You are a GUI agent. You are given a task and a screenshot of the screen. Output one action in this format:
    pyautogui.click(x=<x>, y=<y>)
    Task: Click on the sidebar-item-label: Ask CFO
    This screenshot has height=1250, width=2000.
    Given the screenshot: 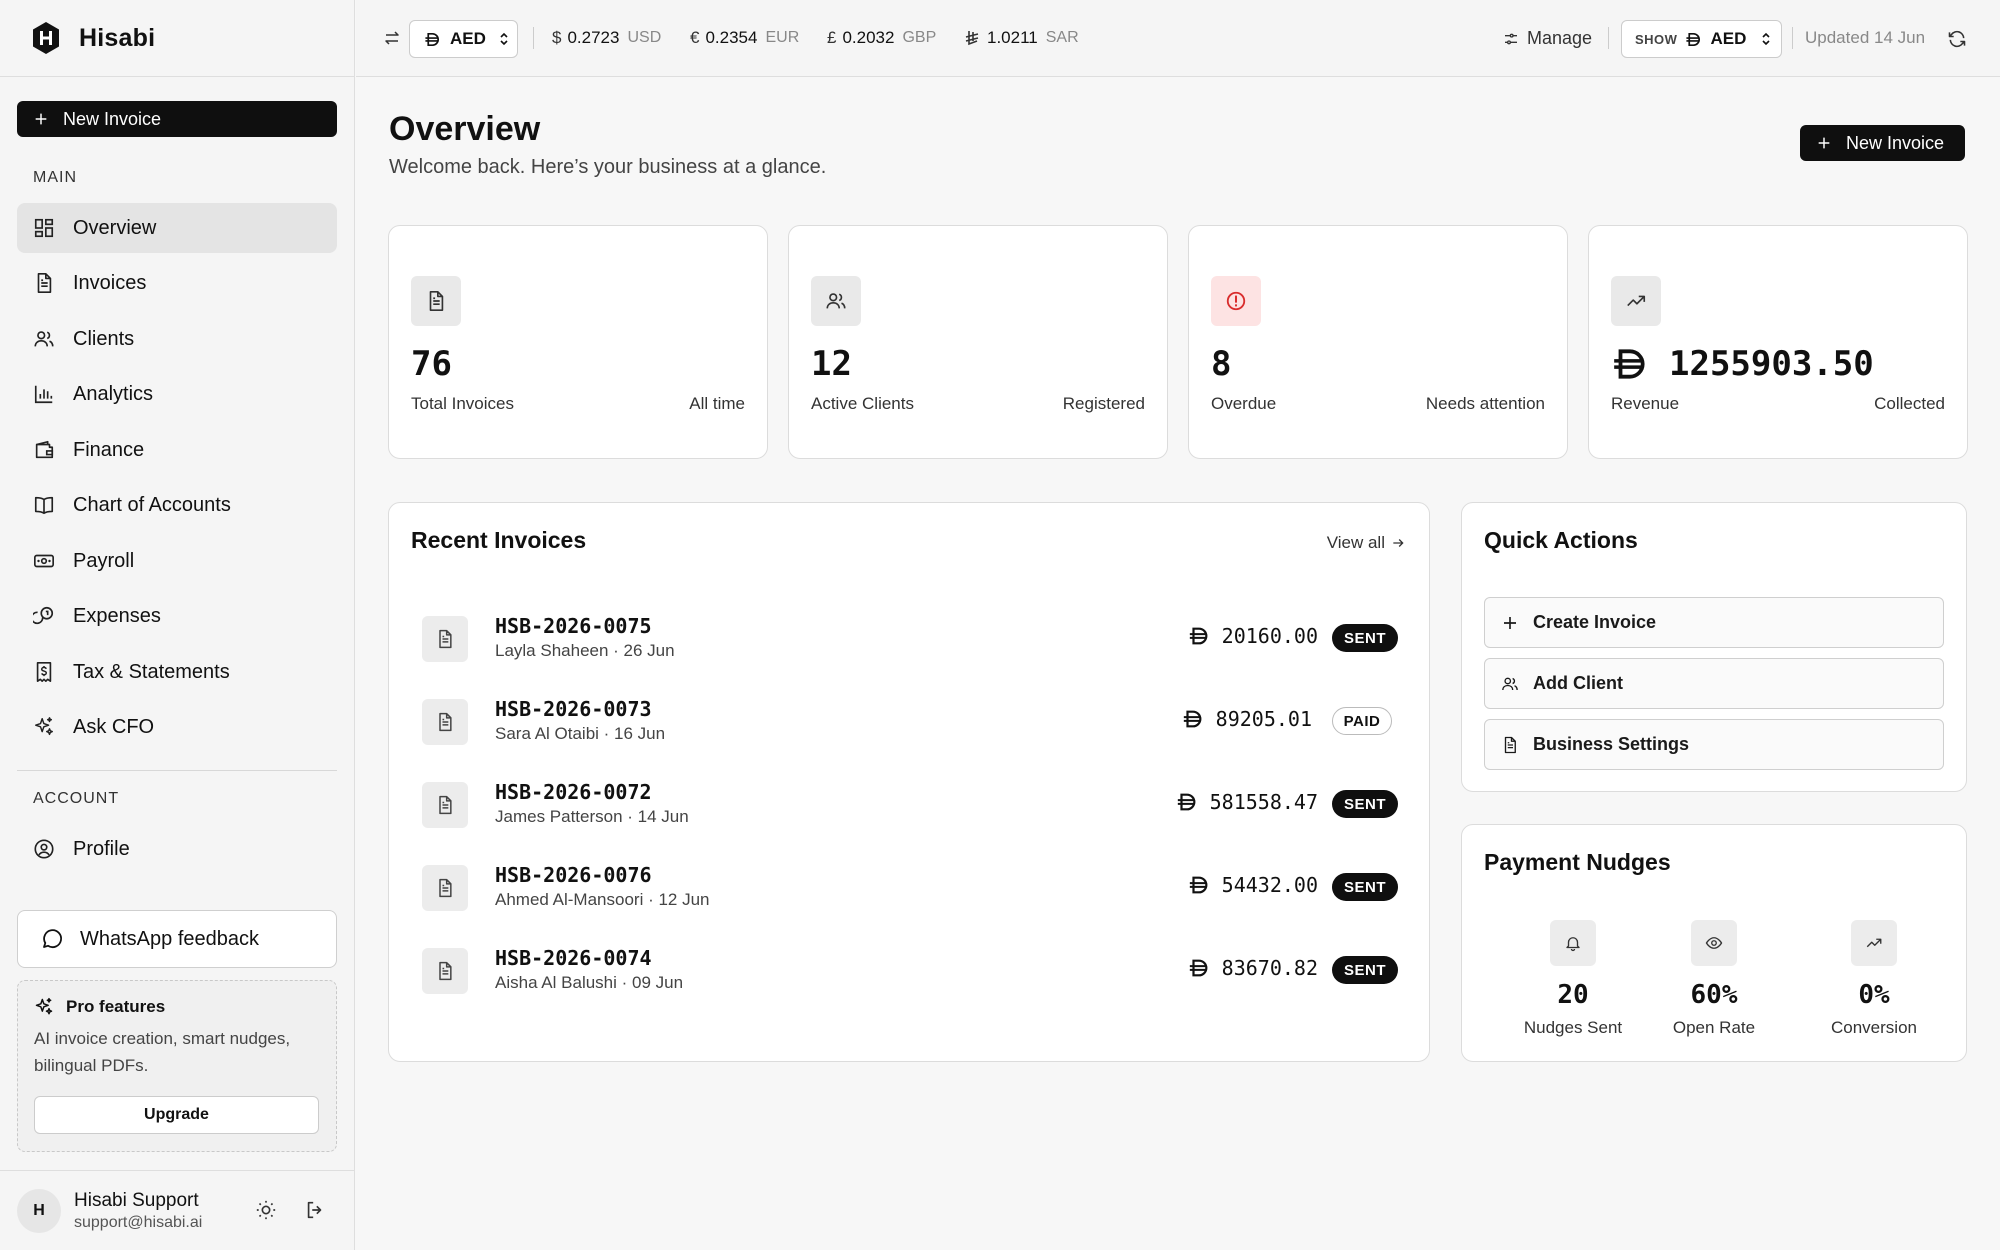 What is the action you would take?
    pyautogui.click(x=114, y=726)
    